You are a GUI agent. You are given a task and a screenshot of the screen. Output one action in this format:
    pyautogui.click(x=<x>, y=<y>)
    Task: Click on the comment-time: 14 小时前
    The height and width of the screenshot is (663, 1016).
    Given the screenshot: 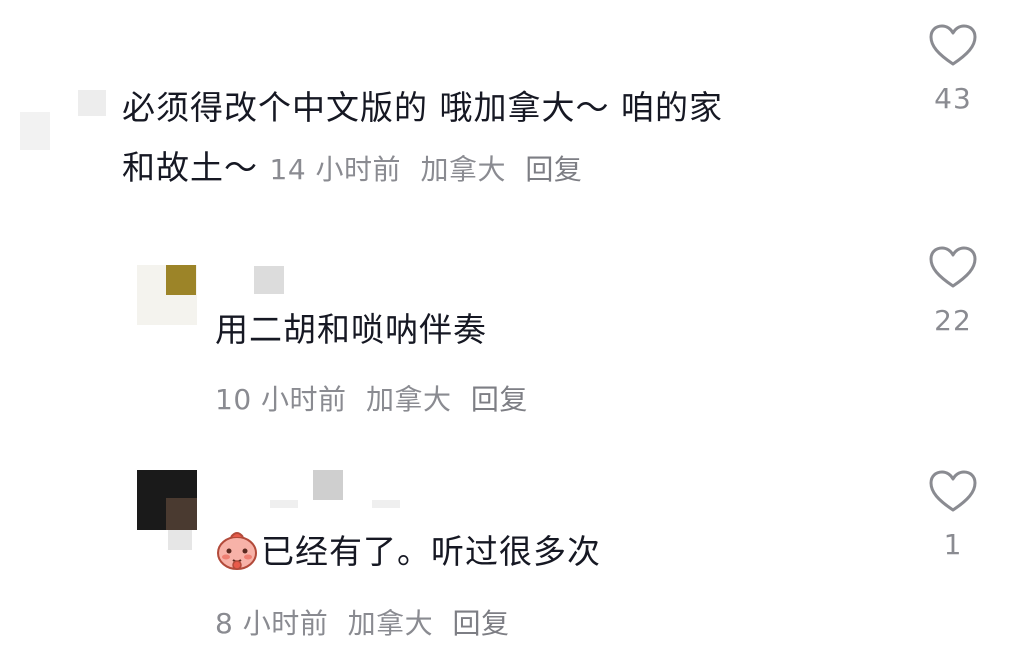 What is the action you would take?
    pyautogui.click(x=335, y=169)
    